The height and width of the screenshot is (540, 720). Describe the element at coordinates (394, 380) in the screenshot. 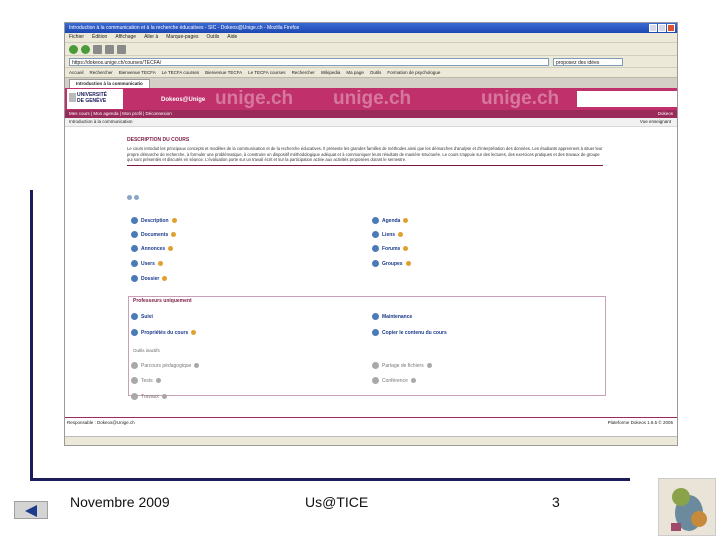

I see `tool-link-conference: Conférence` at that location.